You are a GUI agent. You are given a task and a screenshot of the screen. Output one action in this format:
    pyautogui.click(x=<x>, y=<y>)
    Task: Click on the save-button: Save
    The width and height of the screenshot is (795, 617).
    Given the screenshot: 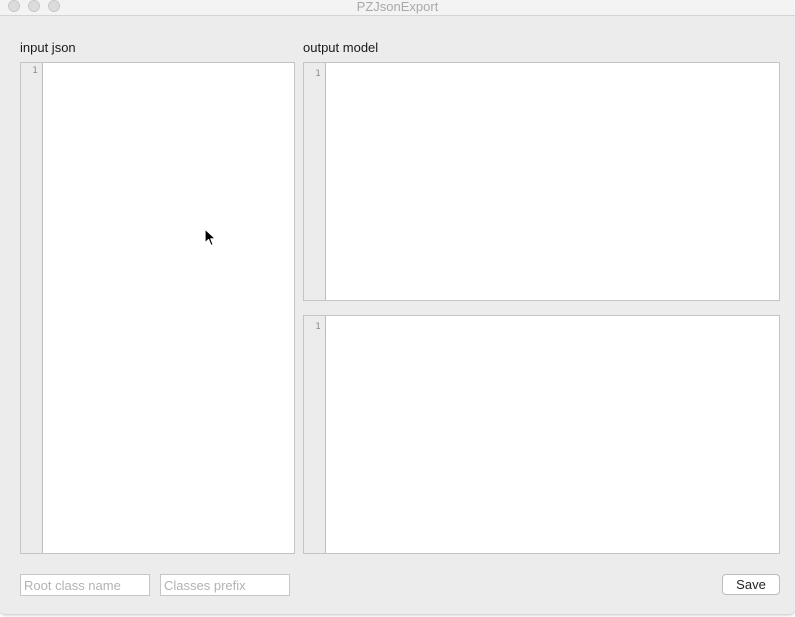 What is the action you would take?
    pyautogui.click(x=751, y=584)
    